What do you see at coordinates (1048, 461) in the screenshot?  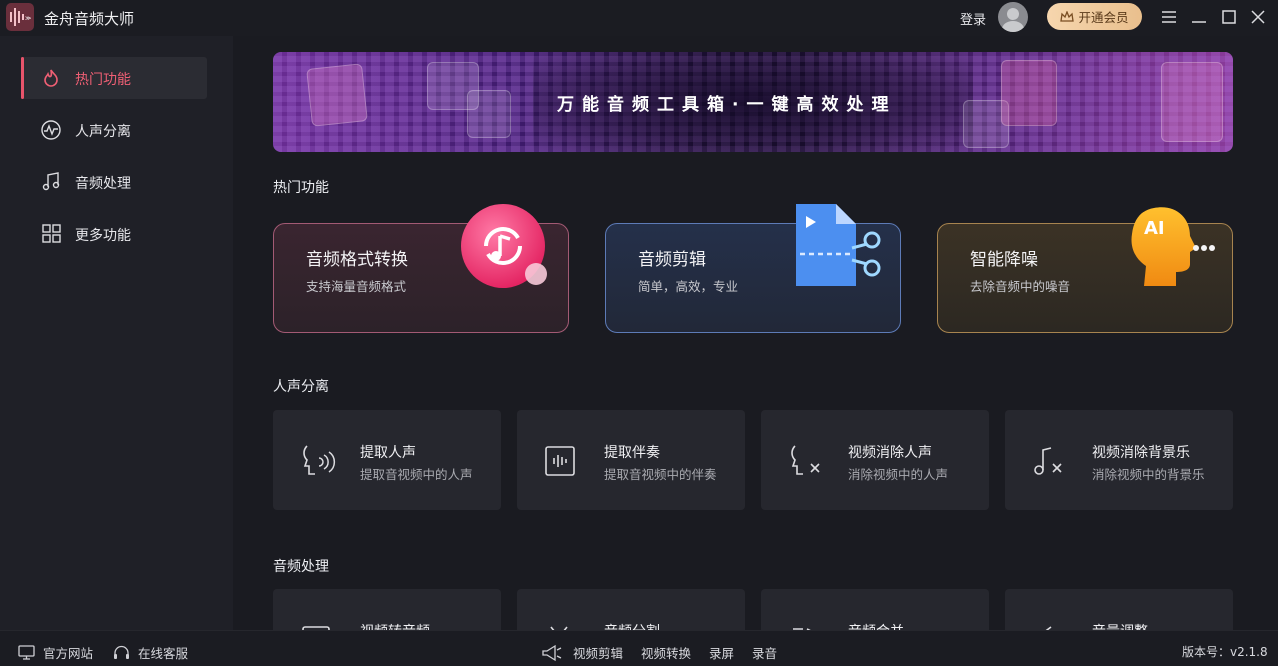 I see `remove-music-icon` at bounding box center [1048, 461].